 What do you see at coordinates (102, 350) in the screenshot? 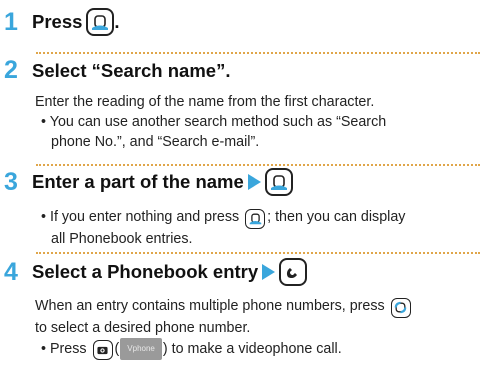
I see `camera-key-icon` at bounding box center [102, 350].